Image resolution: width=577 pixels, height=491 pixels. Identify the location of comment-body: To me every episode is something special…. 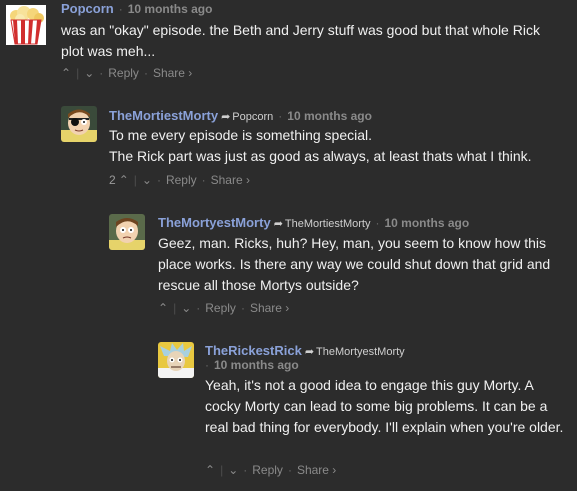
(339, 146).